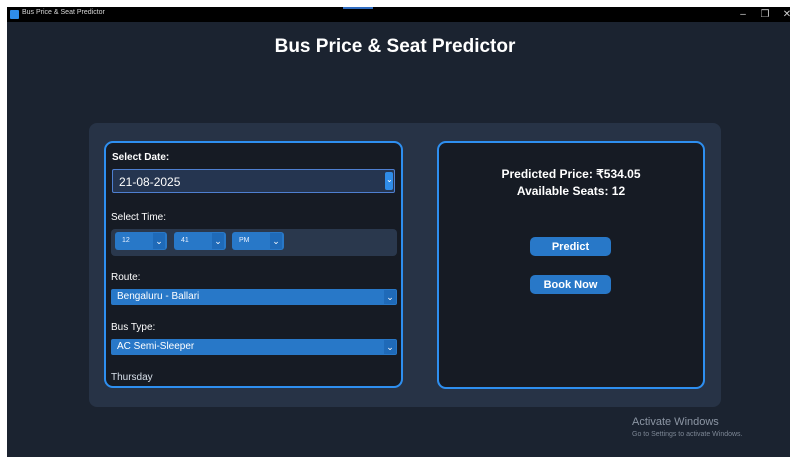 This screenshot has height=457, width=790. I want to click on book-now-button: Book Now, so click(570, 284).